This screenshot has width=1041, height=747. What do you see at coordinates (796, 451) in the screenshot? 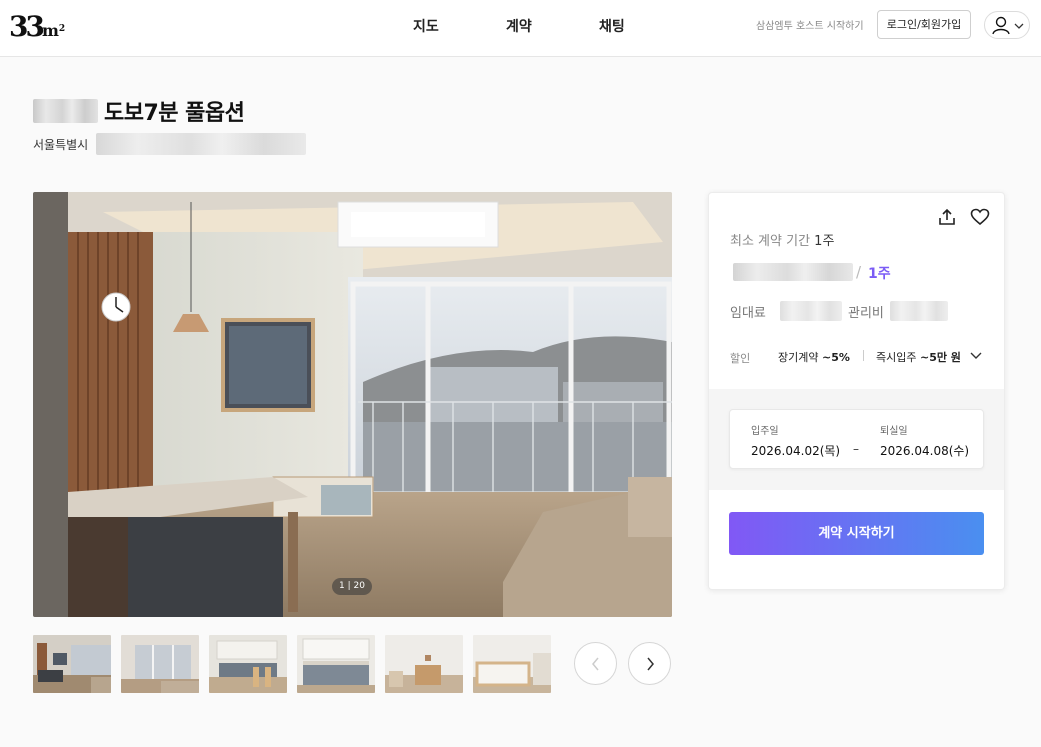
I see `checkin-date: 2026.04.02(목)` at bounding box center [796, 451].